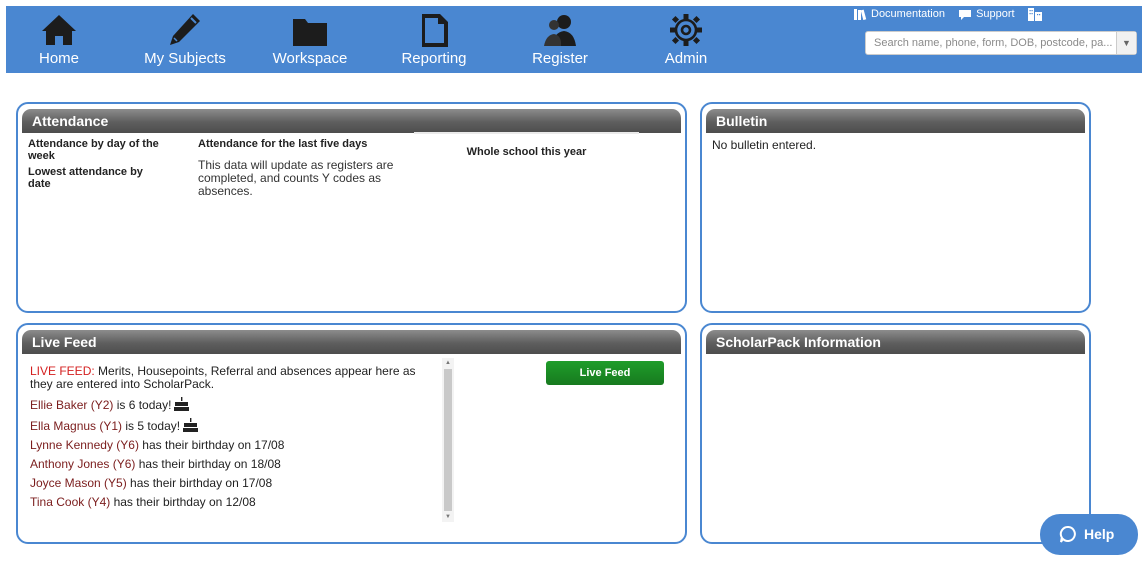 The image size is (1148, 563). What do you see at coordinates (62, 371) in the screenshot?
I see `live-feed-prefix: LIVE FEED:` at bounding box center [62, 371].